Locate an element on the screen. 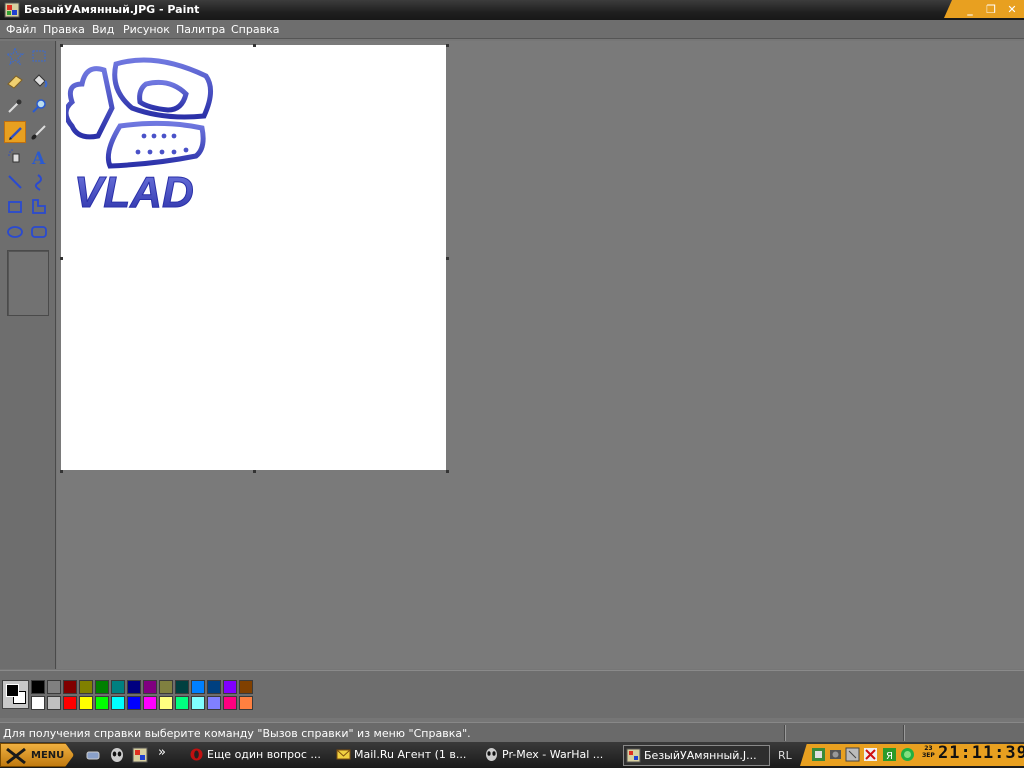 This screenshot has height=768, width=1024. airbrush-icon is located at coordinates (14, 156).